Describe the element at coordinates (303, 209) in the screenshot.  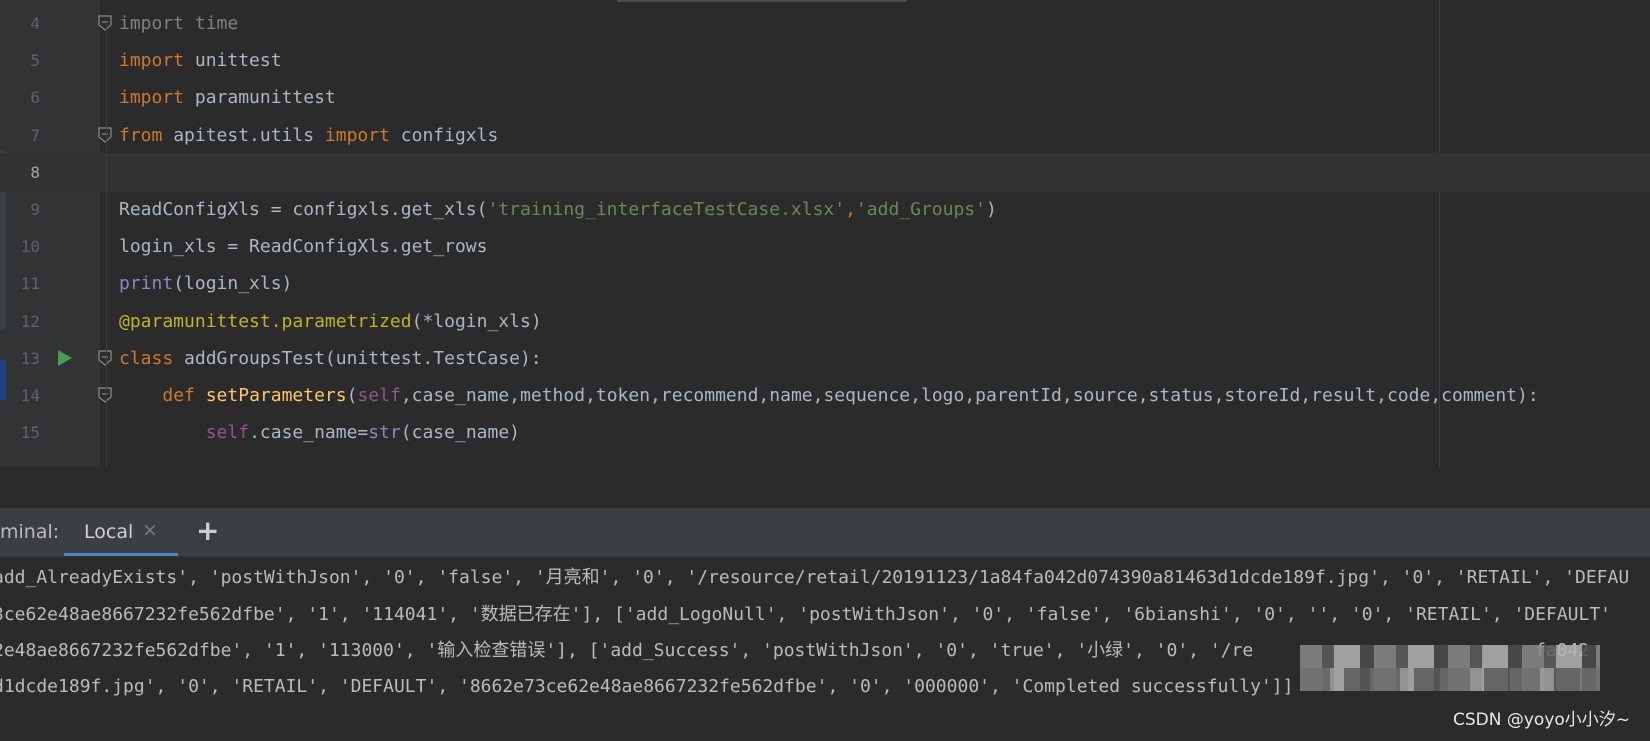
I see `code-token: ReadConfigXls = configxls.get_xls(` at that location.